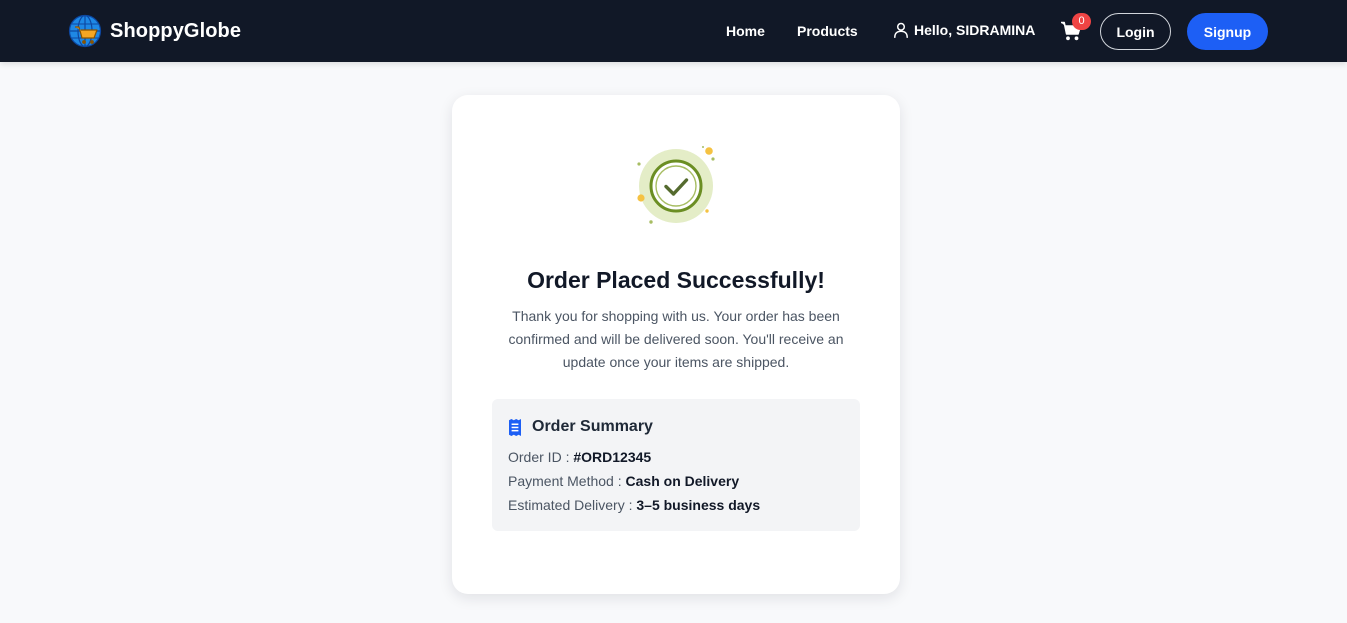  I want to click on cart-count-badge: 0, so click(1081, 21).